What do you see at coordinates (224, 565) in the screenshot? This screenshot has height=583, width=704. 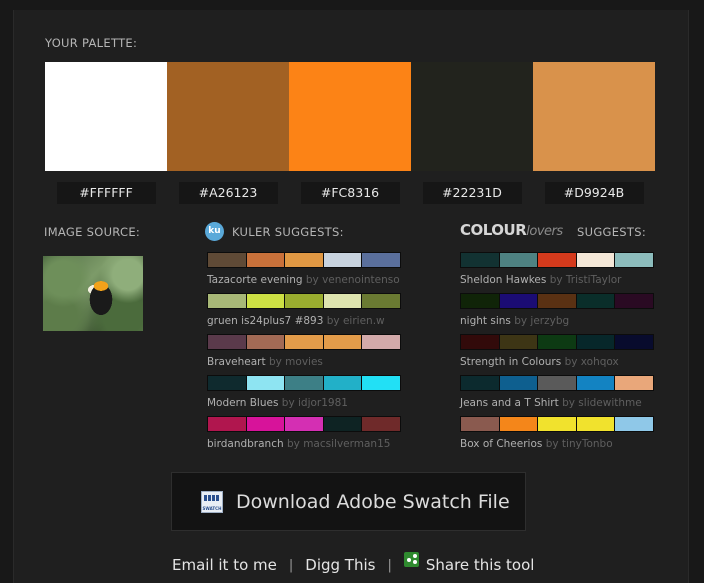 I see `email-link: Email it to me` at bounding box center [224, 565].